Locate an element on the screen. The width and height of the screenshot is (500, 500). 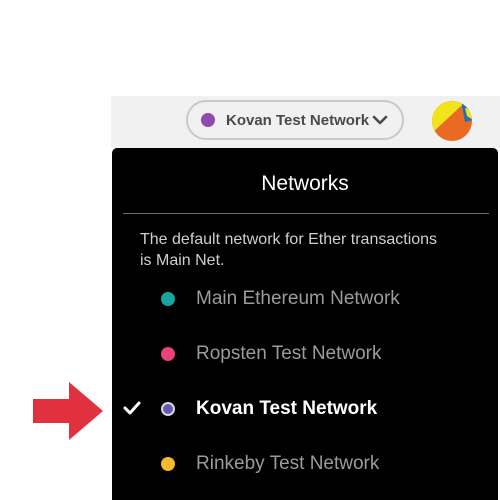
chevron-down-icon is located at coordinates (380, 120).